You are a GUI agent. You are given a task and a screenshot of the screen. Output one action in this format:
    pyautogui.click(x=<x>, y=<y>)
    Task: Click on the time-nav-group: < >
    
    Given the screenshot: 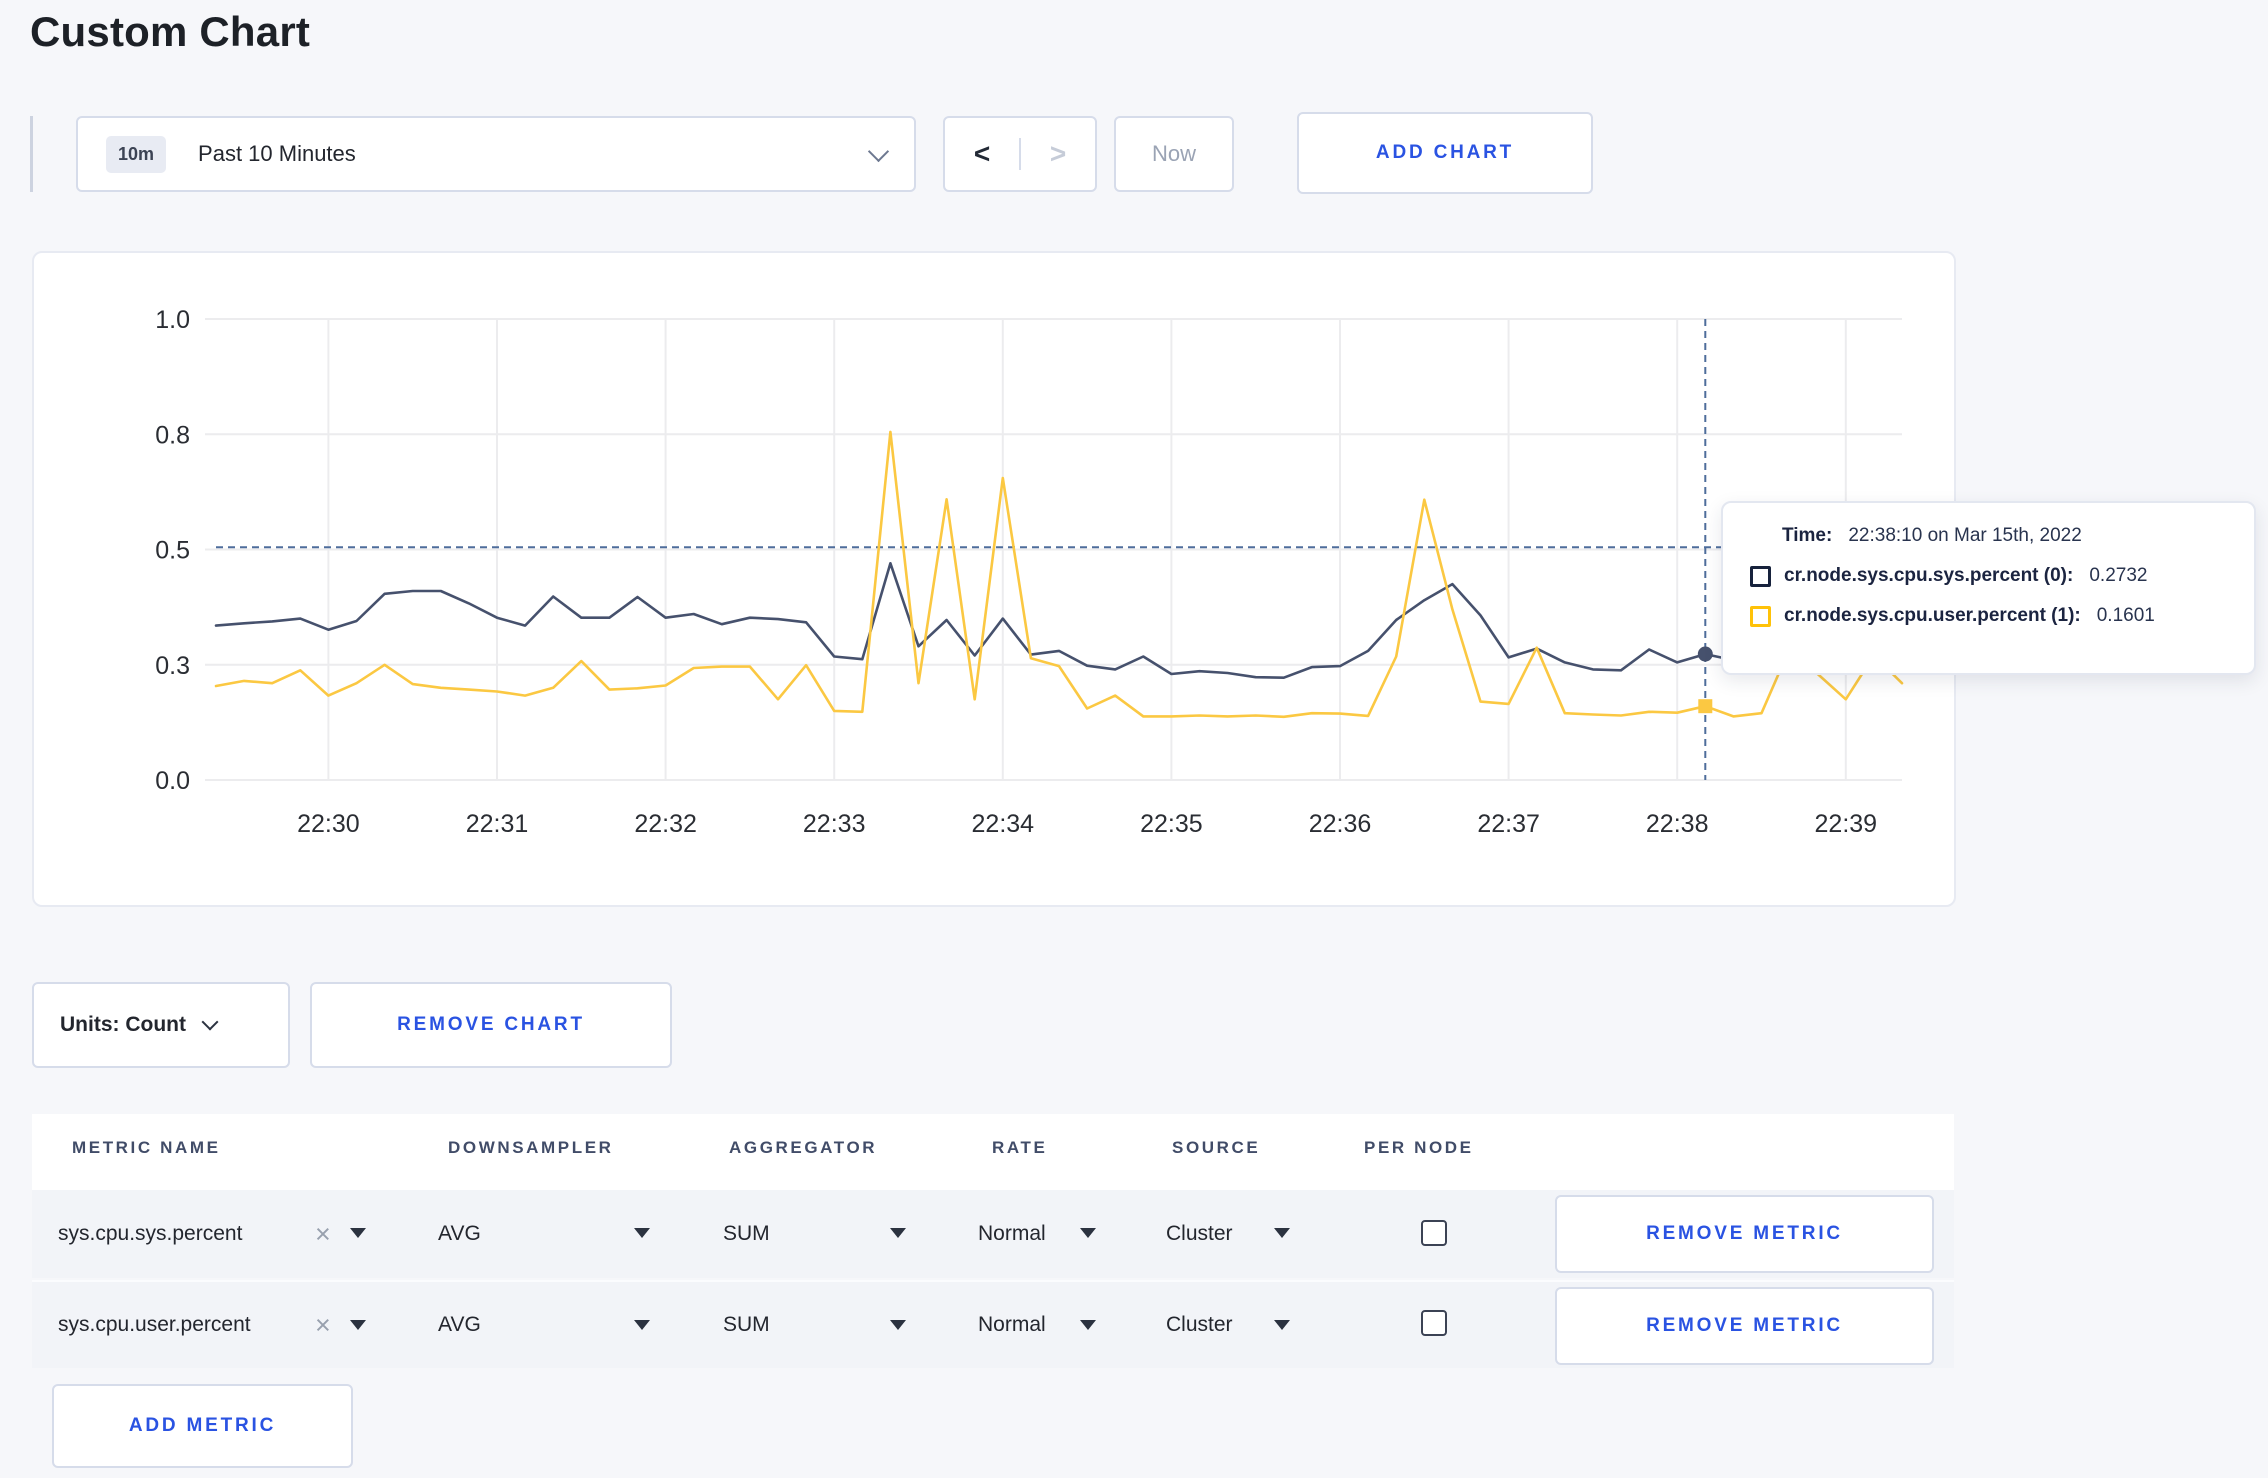 What is the action you would take?
    pyautogui.click(x=1020, y=154)
    